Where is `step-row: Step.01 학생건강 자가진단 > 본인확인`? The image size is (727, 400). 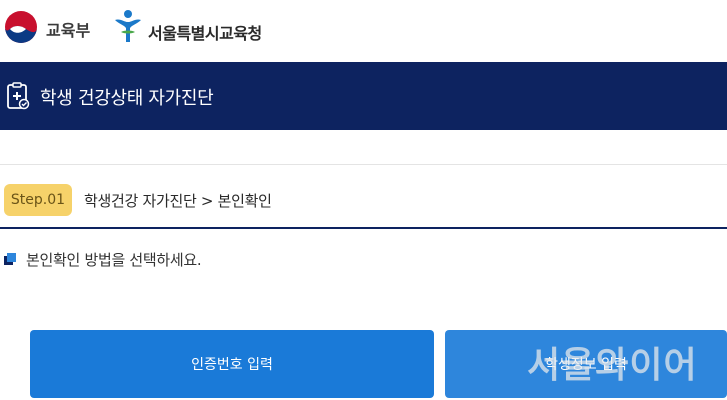 step-row: Step.01 학생건강 자가진단 > 본인확인 is located at coordinates (363, 200).